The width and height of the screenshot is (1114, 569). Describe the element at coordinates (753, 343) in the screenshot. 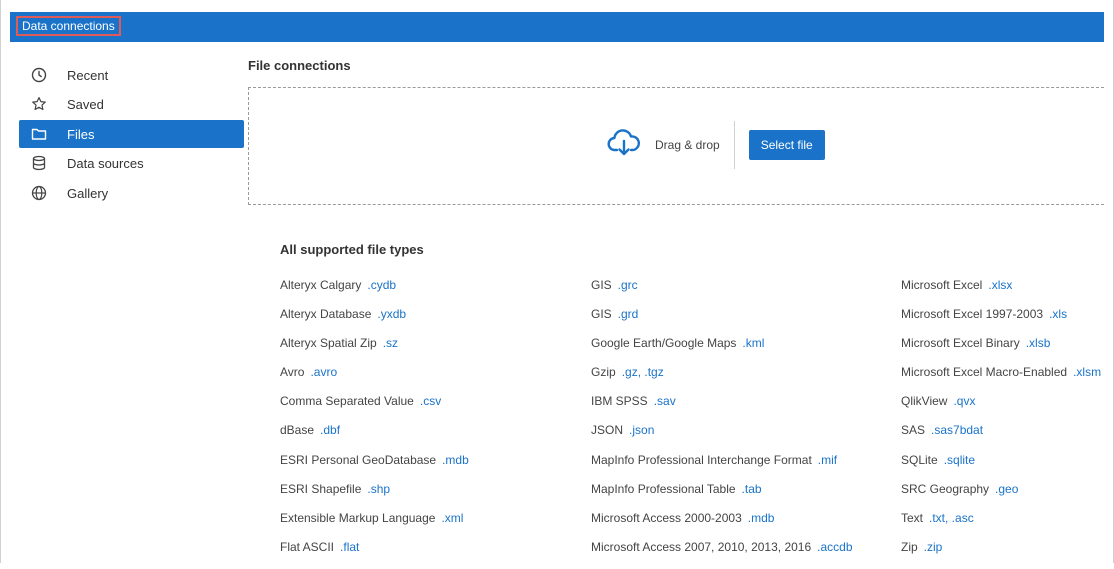

I see `file-type-extension: .kml` at that location.